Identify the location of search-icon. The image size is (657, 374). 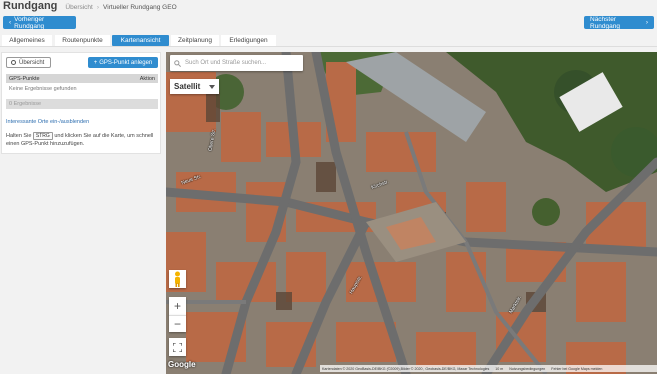
(177, 63).